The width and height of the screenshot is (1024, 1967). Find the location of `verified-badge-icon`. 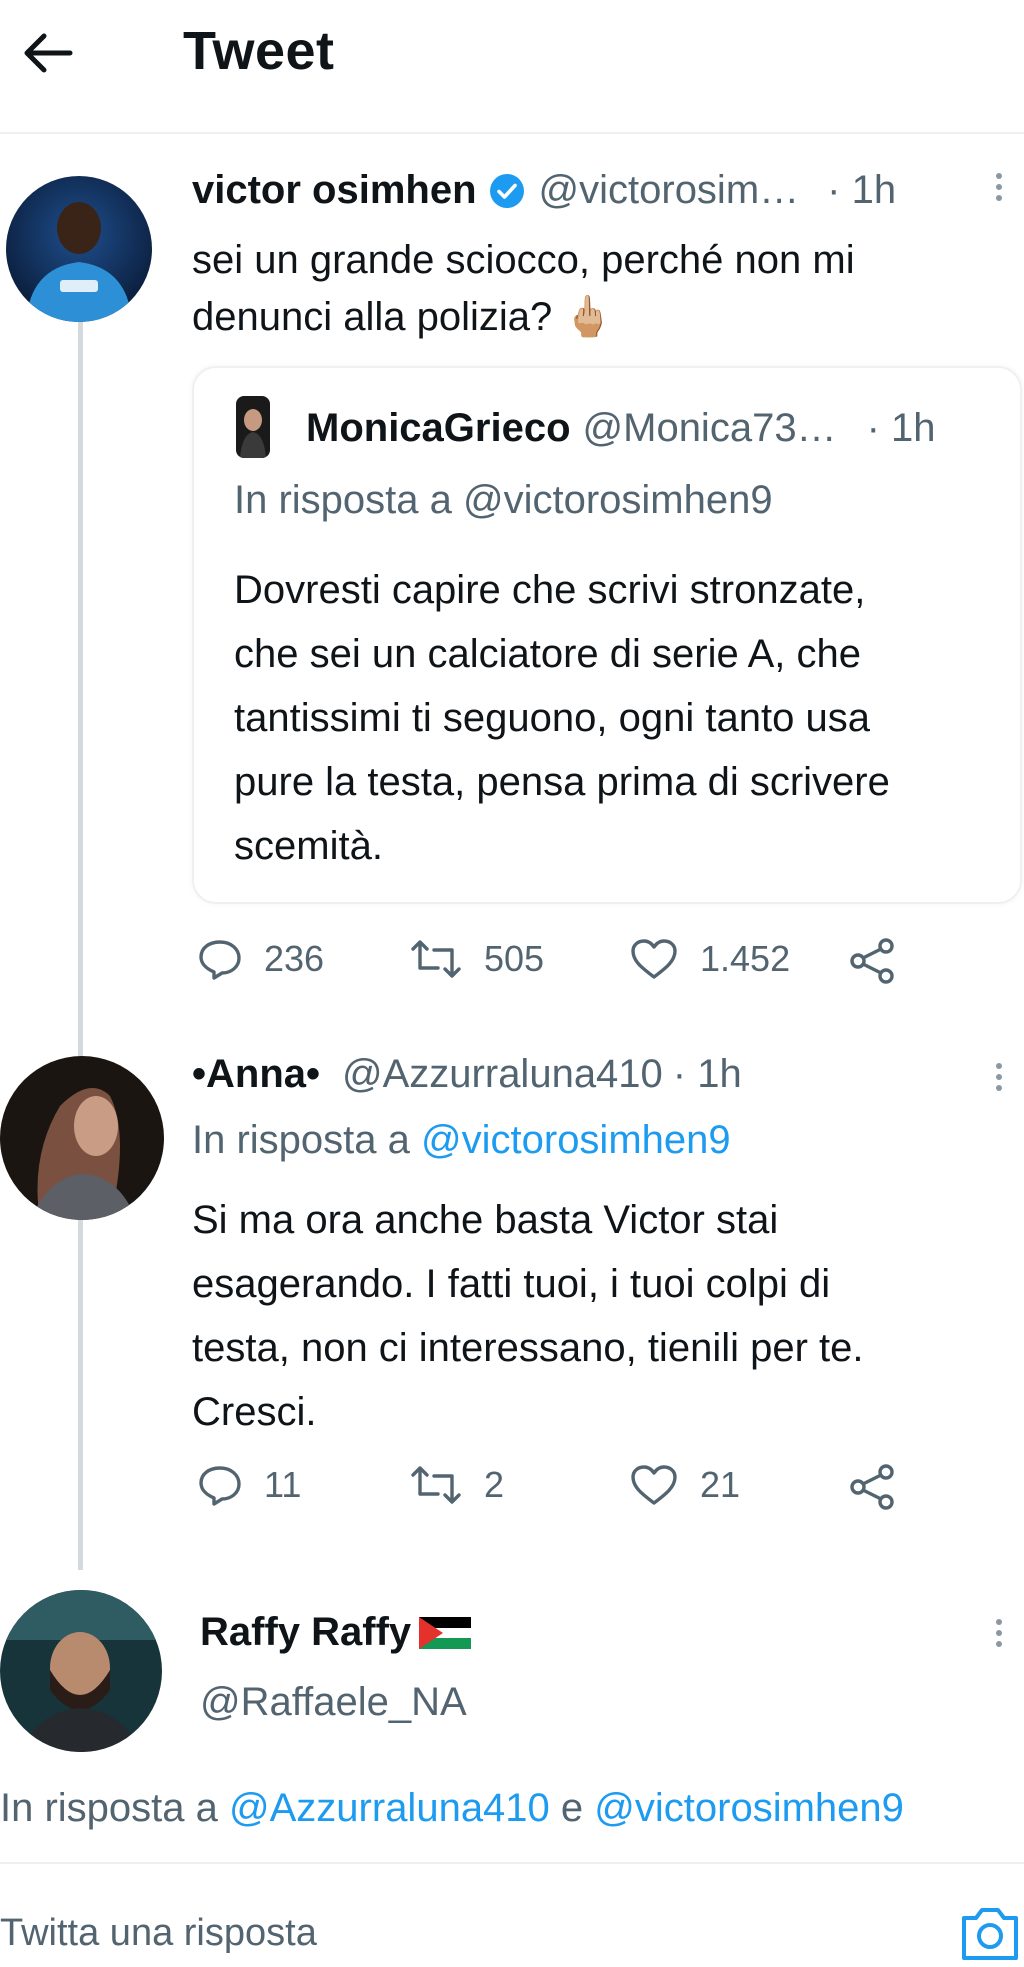

verified-badge-icon is located at coordinates (507, 191).